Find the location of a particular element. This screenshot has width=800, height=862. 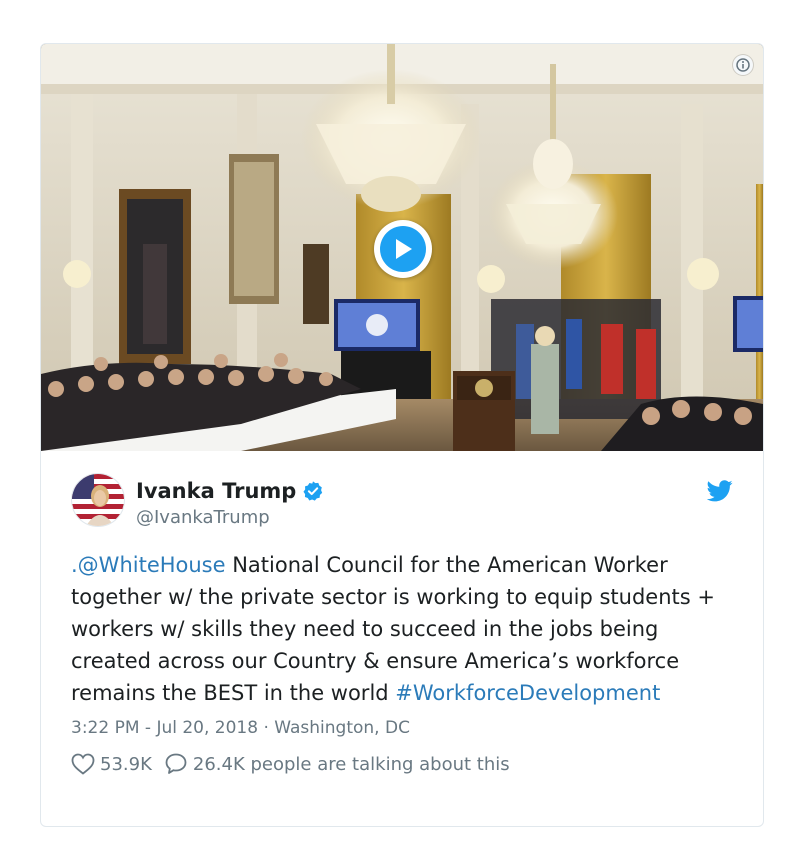

location-link: Washington, DC is located at coordinates (342, 728).